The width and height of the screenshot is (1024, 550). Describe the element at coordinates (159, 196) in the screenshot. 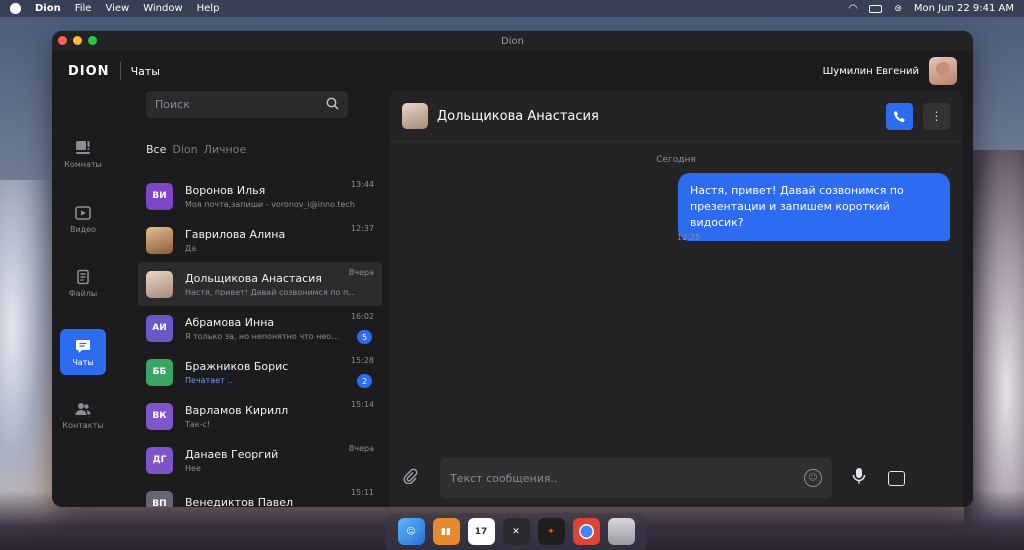

I see `contact-avatar: ВИ` at that location.